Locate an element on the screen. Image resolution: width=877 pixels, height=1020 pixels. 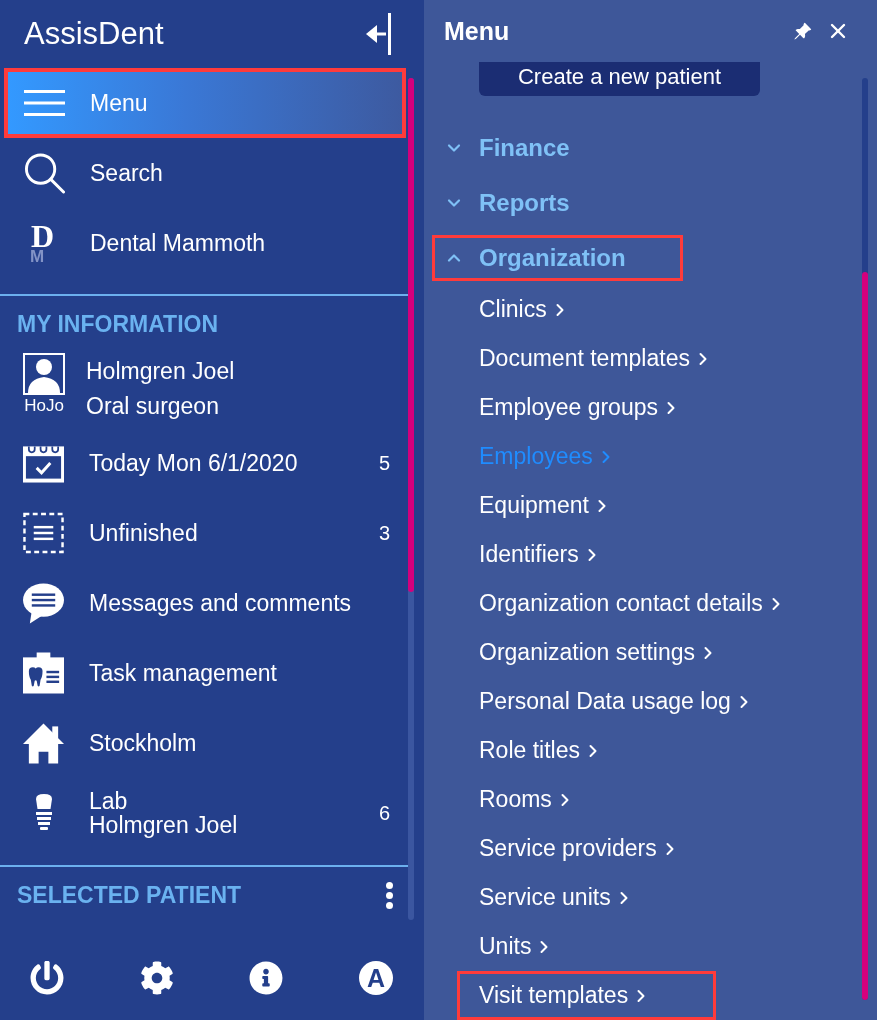
section-heading: SELECTED PATIENT is located at coordinates (129, 895).